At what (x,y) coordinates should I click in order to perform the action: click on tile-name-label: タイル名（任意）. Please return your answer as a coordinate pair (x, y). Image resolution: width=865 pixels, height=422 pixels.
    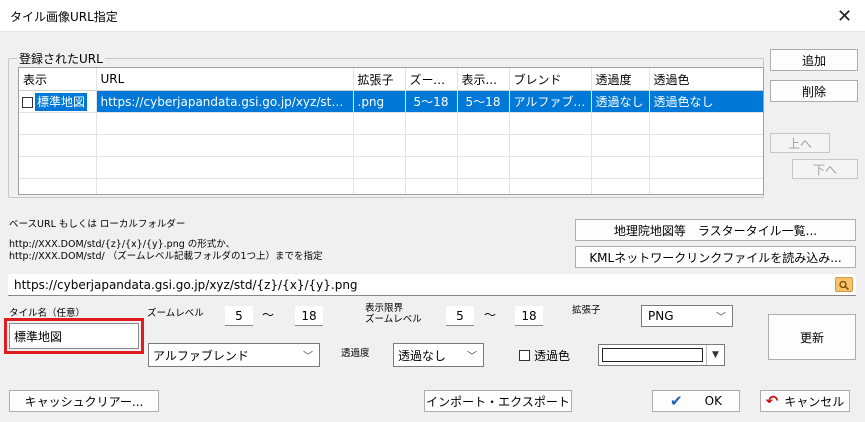
    Looking at the image, I should click on (47, 313).